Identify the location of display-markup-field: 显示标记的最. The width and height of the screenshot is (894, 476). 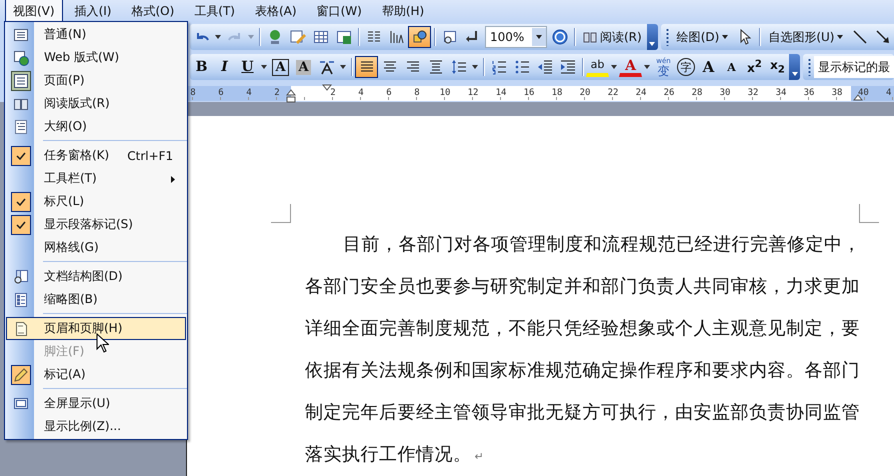
(854, 67).